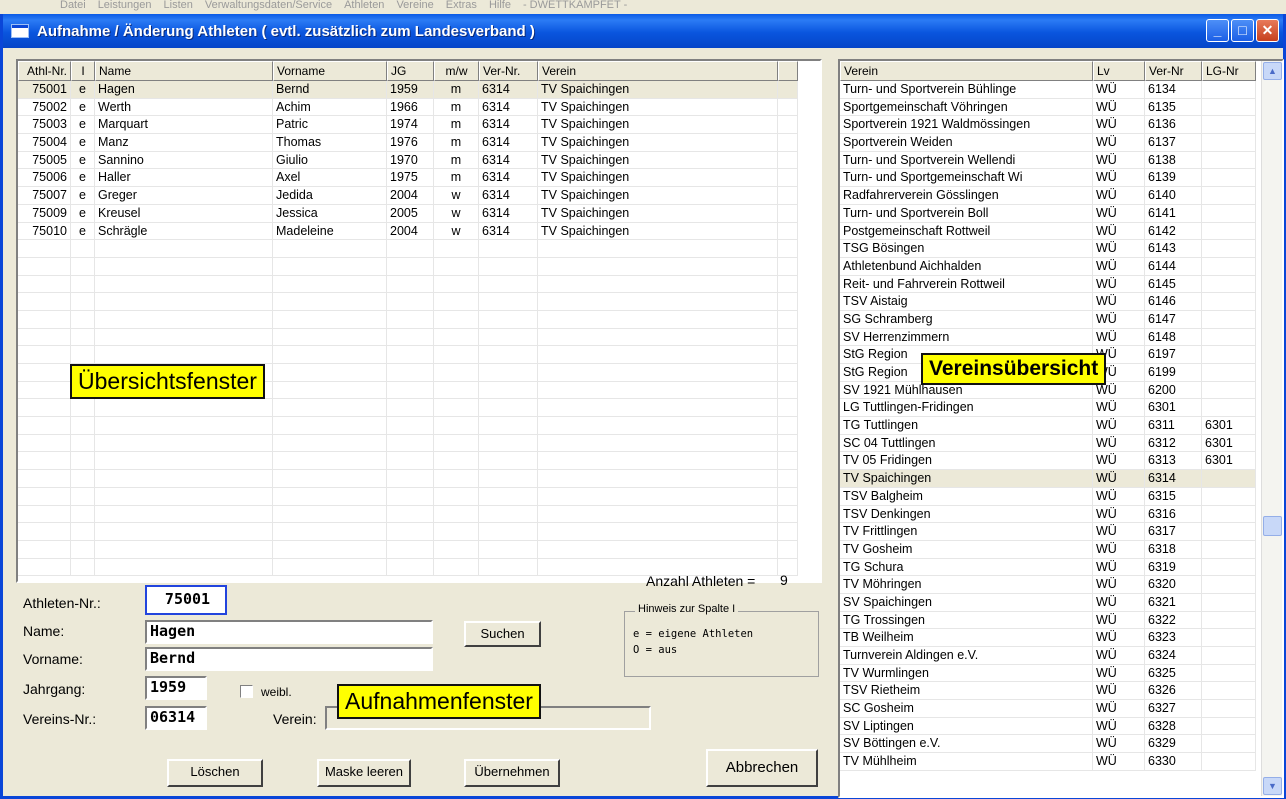 The width and height of the screenshot is (1286, 799). I want to click on club-row: Radfahrerverein Gösslingen WÜ 6140, so click(1048, 196).